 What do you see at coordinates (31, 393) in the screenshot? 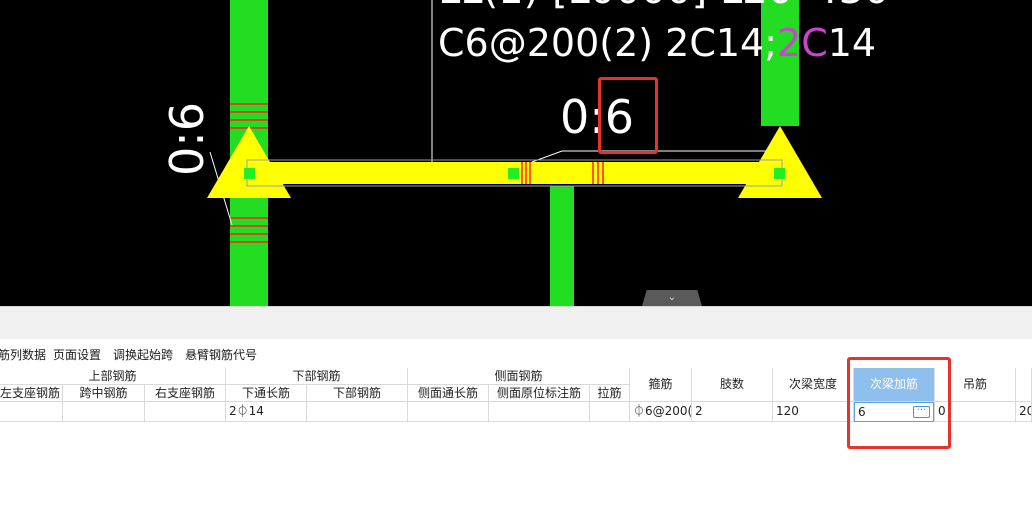
I see `header-left-support: 左支座钢筋` at bounding box center [31, 393].